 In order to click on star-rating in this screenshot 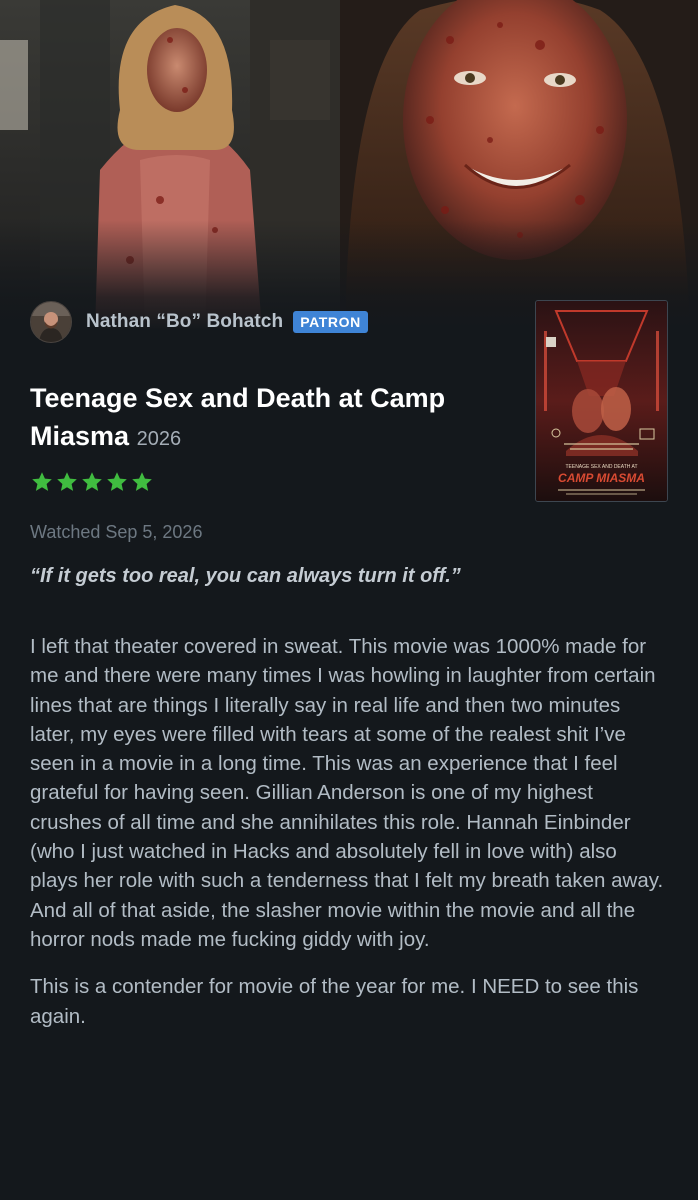, I will do `click(92, 482)`.